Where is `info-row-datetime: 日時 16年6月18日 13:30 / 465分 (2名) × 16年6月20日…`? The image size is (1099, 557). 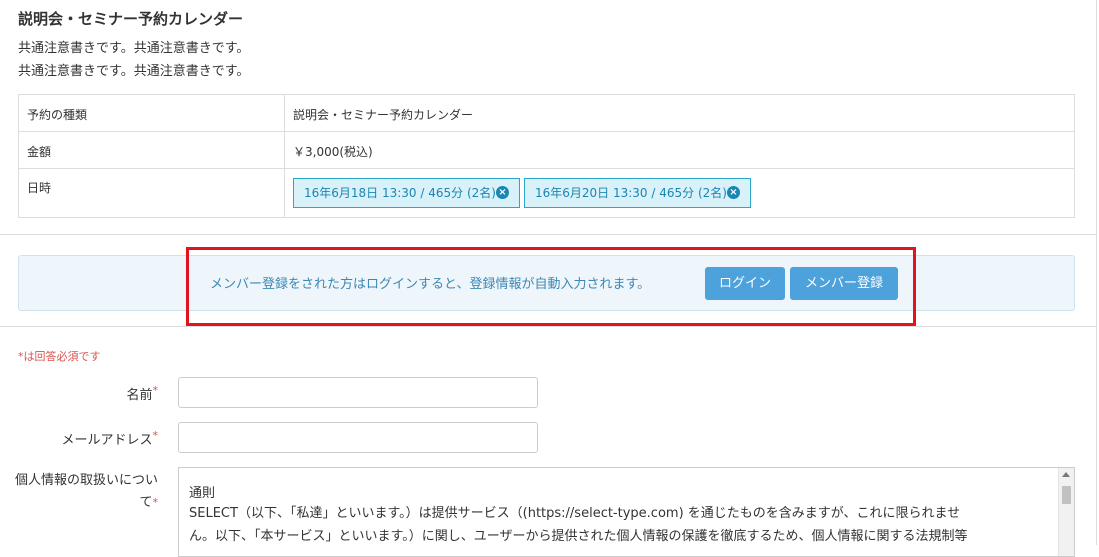
info-row-datetime: 日時 16年6月18日 13:30 / 465分 (2名) × 16年6月20日… is located at coordinates (546, 193).